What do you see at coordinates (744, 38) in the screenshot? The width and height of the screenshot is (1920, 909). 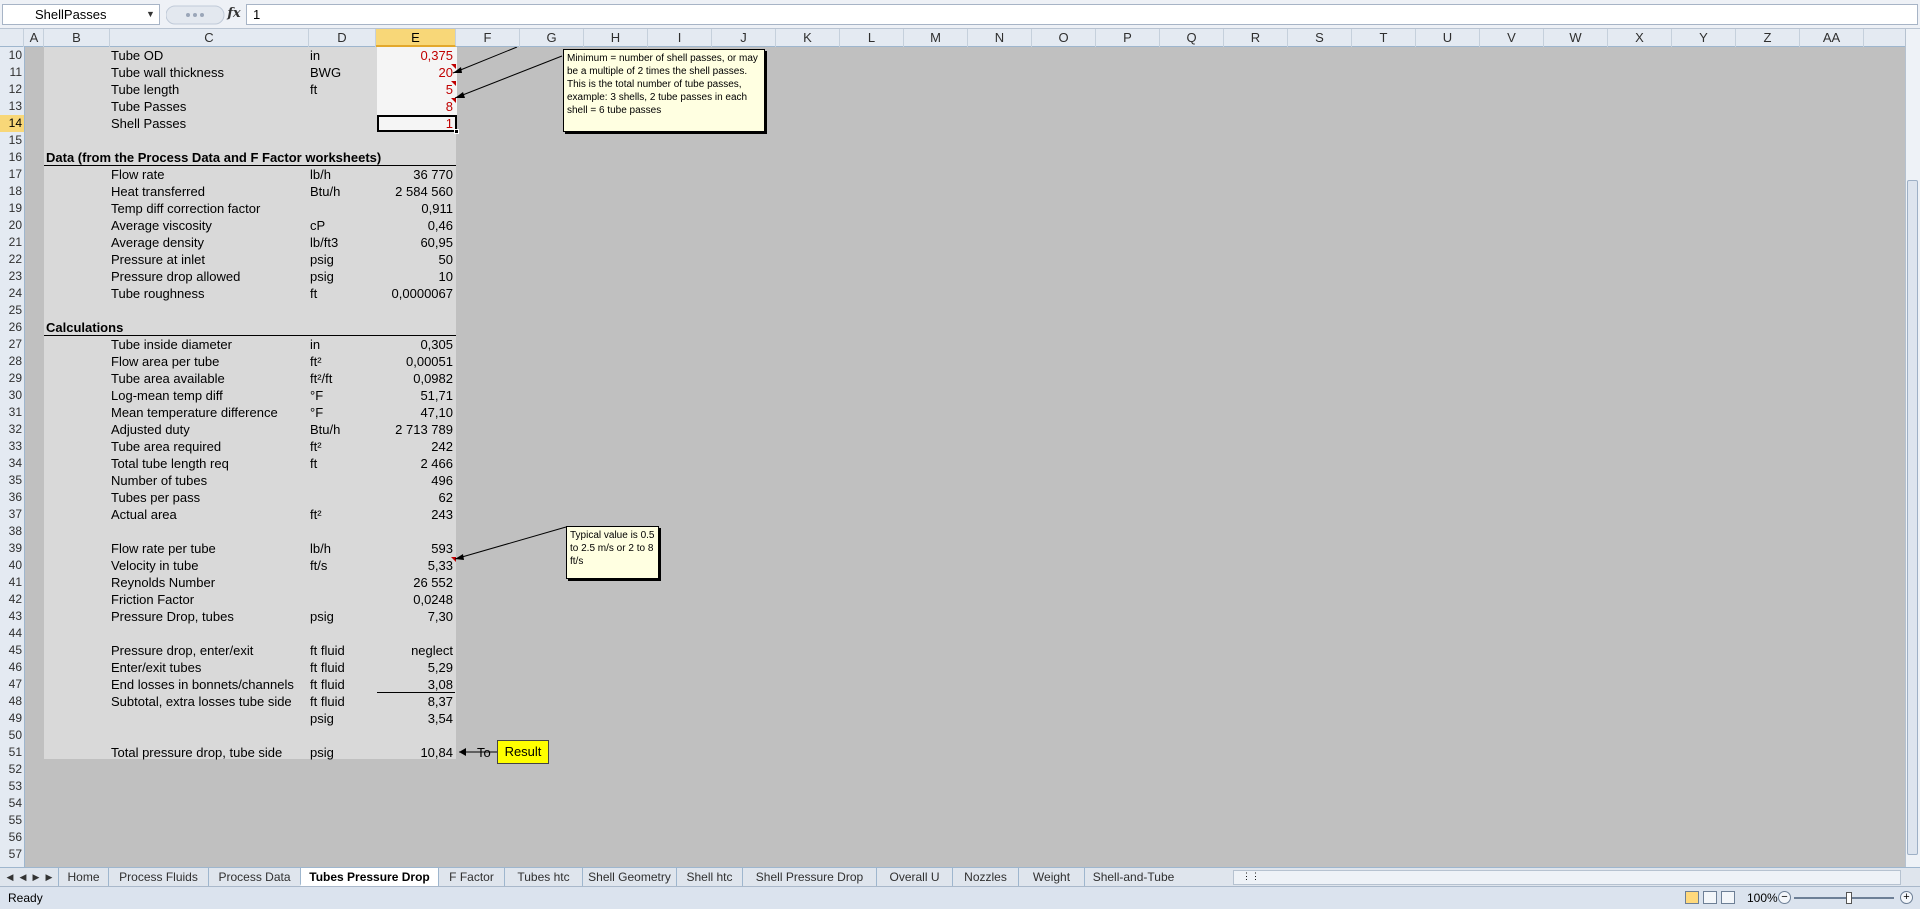 I see `column-header-J: J` at bounding box center [744, 38].